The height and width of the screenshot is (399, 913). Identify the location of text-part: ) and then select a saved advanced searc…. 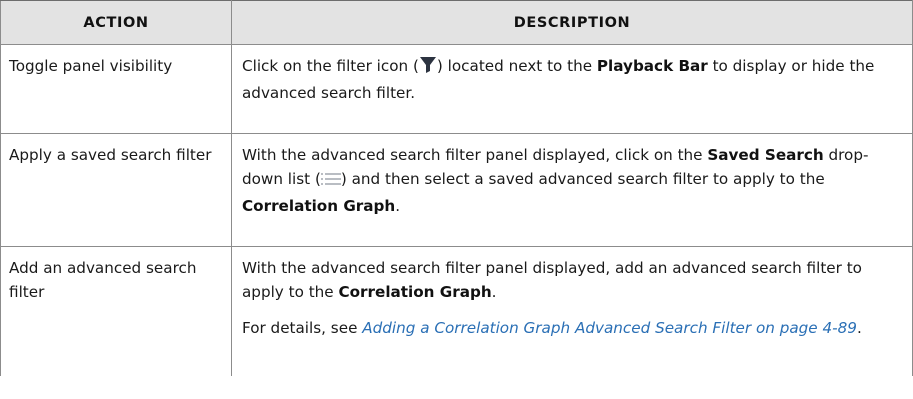
(582, 179).